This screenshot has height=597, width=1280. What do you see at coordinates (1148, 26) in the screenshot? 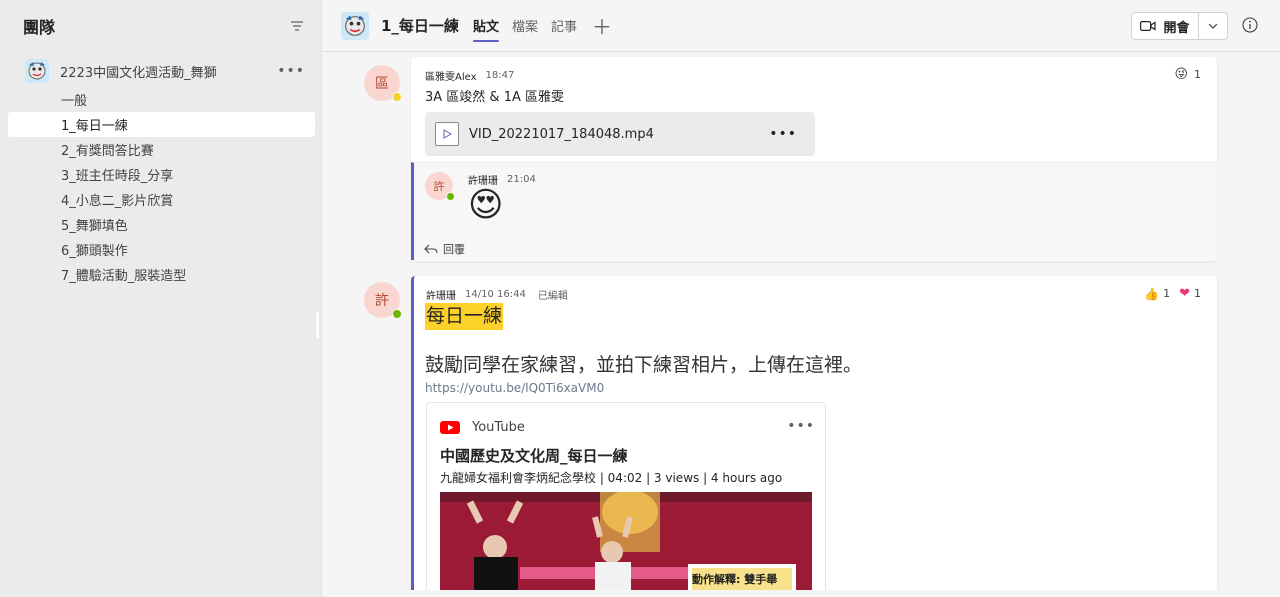
I see `video-camera-icon` at bounding box center [1148, 26].